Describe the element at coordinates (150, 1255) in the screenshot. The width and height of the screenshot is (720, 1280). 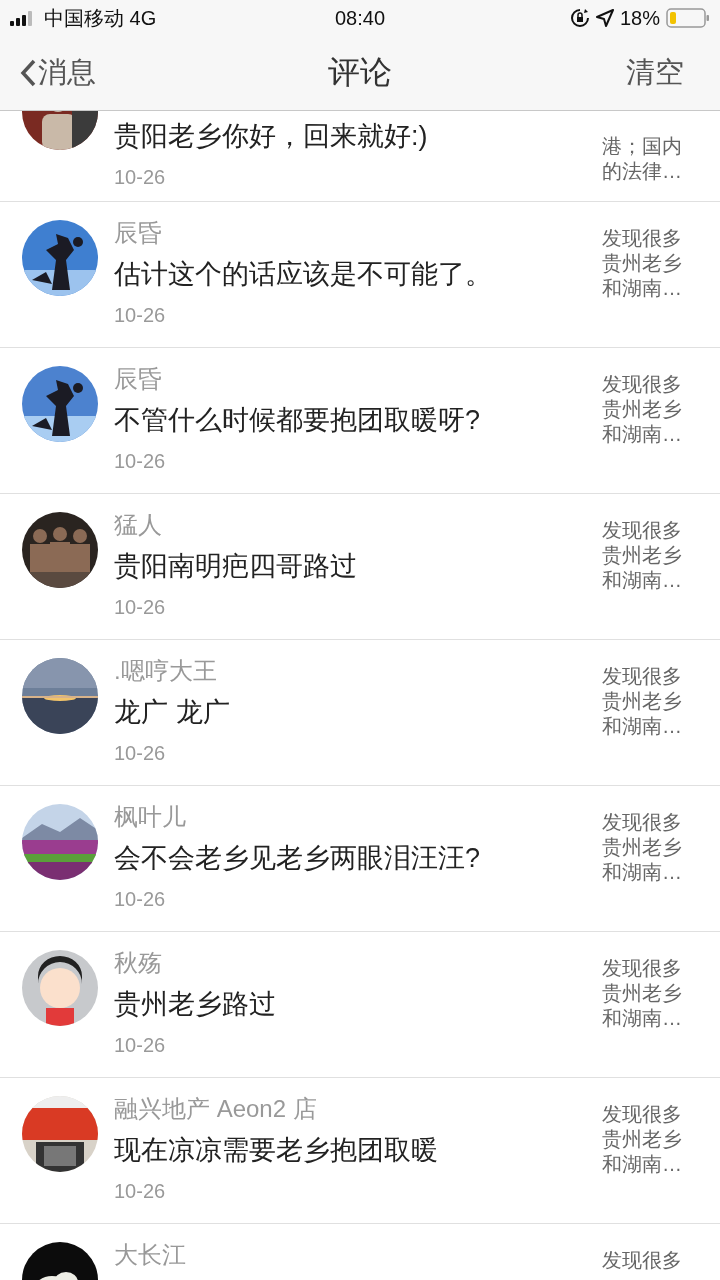
I see `user-name: 大长江` at that location.